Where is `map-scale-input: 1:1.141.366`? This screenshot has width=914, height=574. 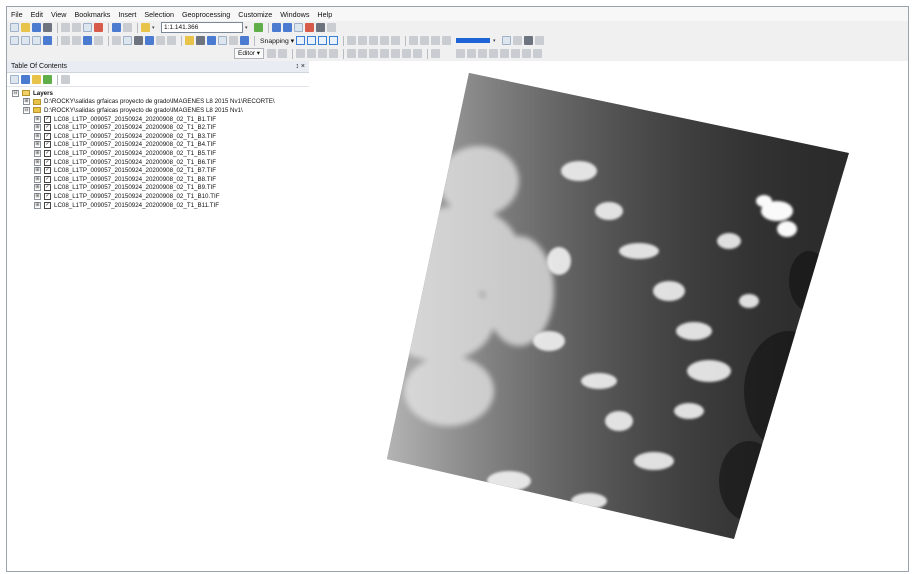
map-scale-input: 1:1.141.366 is located at coordinates (202, 27).